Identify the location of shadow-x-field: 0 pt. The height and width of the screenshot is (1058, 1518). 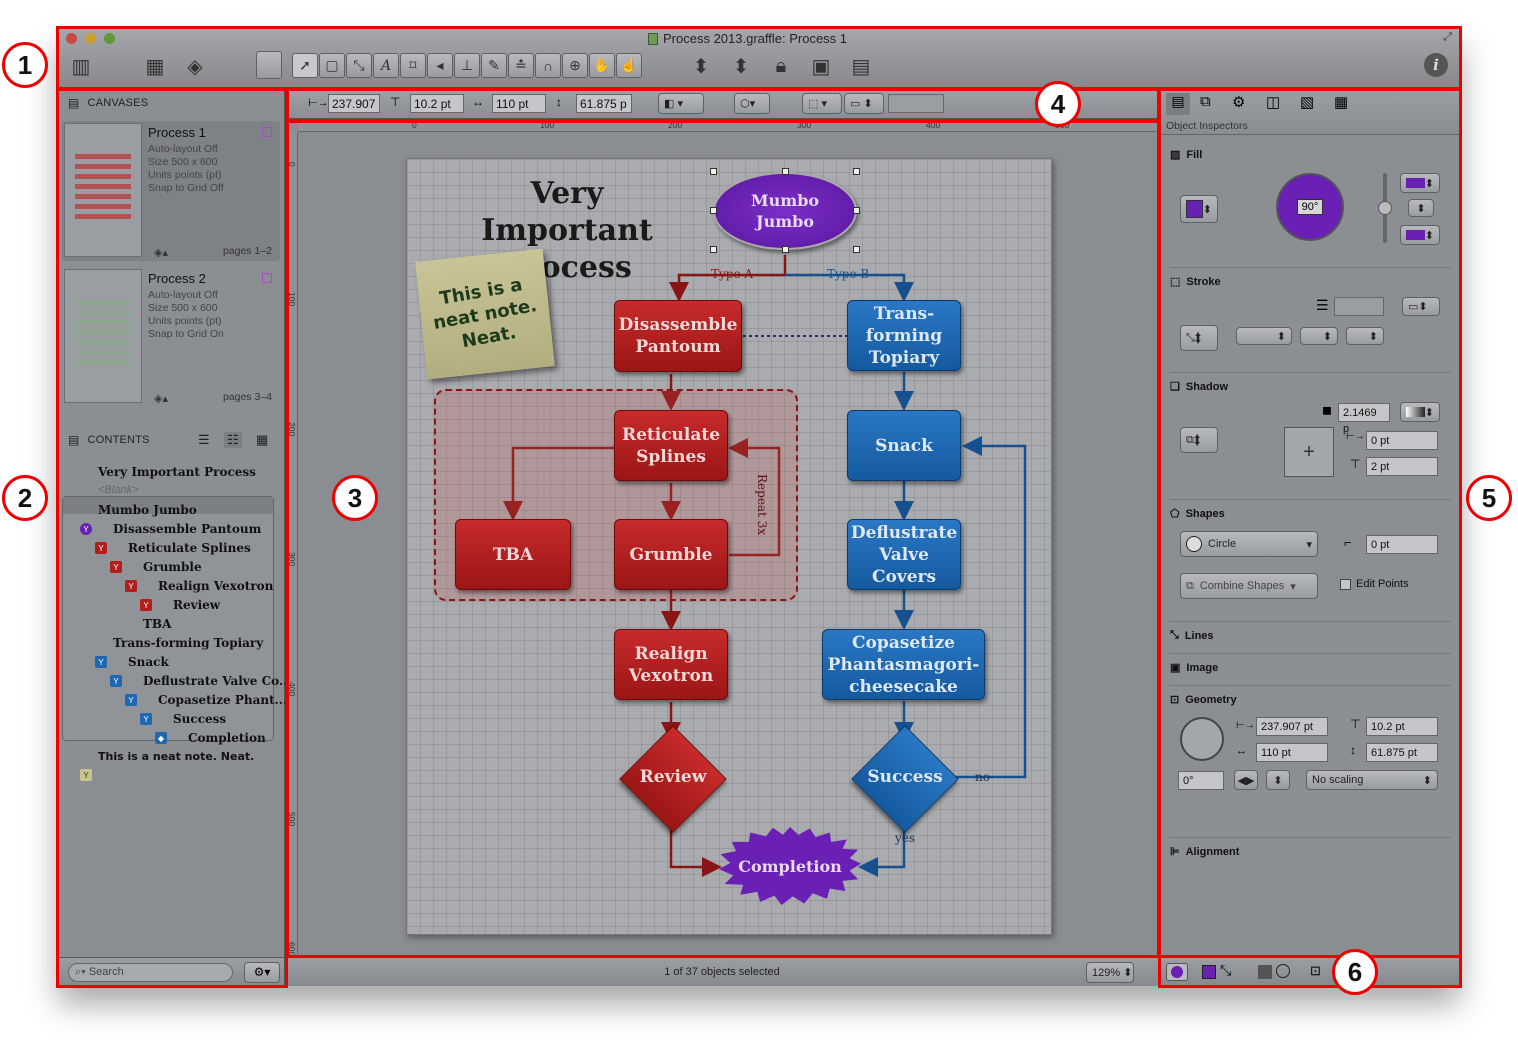
(1402, 440).